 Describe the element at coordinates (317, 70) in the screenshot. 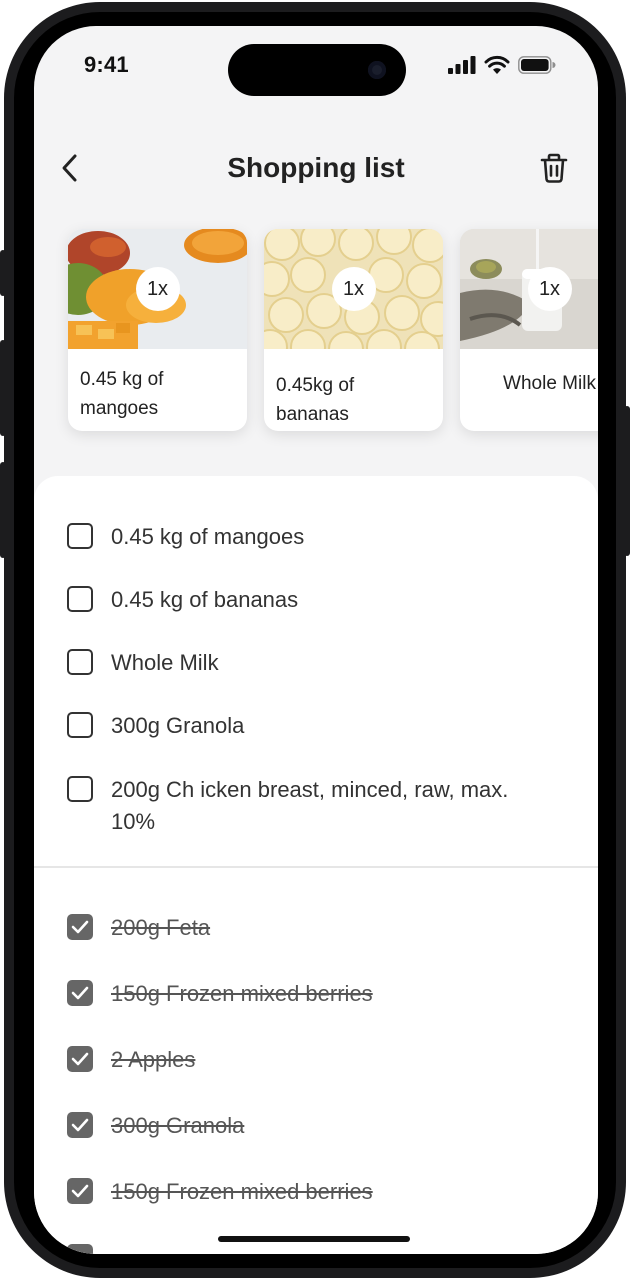

I see `dynamic-island` at that location.